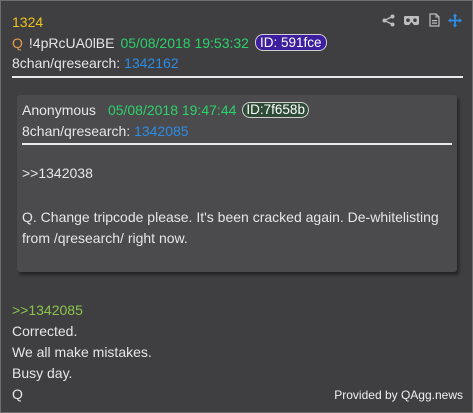 The width and height of the screenshot is (473, 413). What do you see at coordinates (59, 110) in the screenshot?
I see `quoted-author-name: Anonymous` at bounding box center [59, 110].